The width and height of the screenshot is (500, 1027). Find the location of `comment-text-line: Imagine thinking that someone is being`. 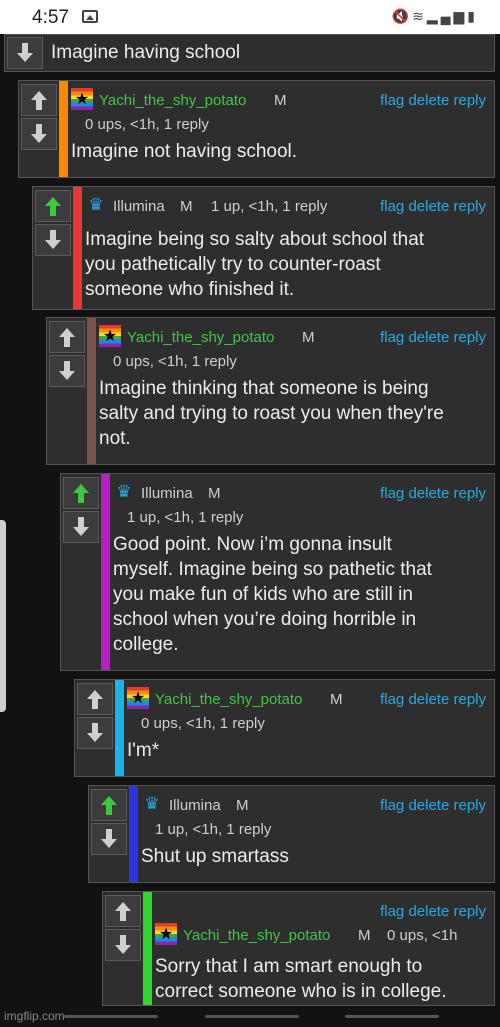

comment-text-line: Imagine thinking that someone is being is located at coordinates (264, 388).